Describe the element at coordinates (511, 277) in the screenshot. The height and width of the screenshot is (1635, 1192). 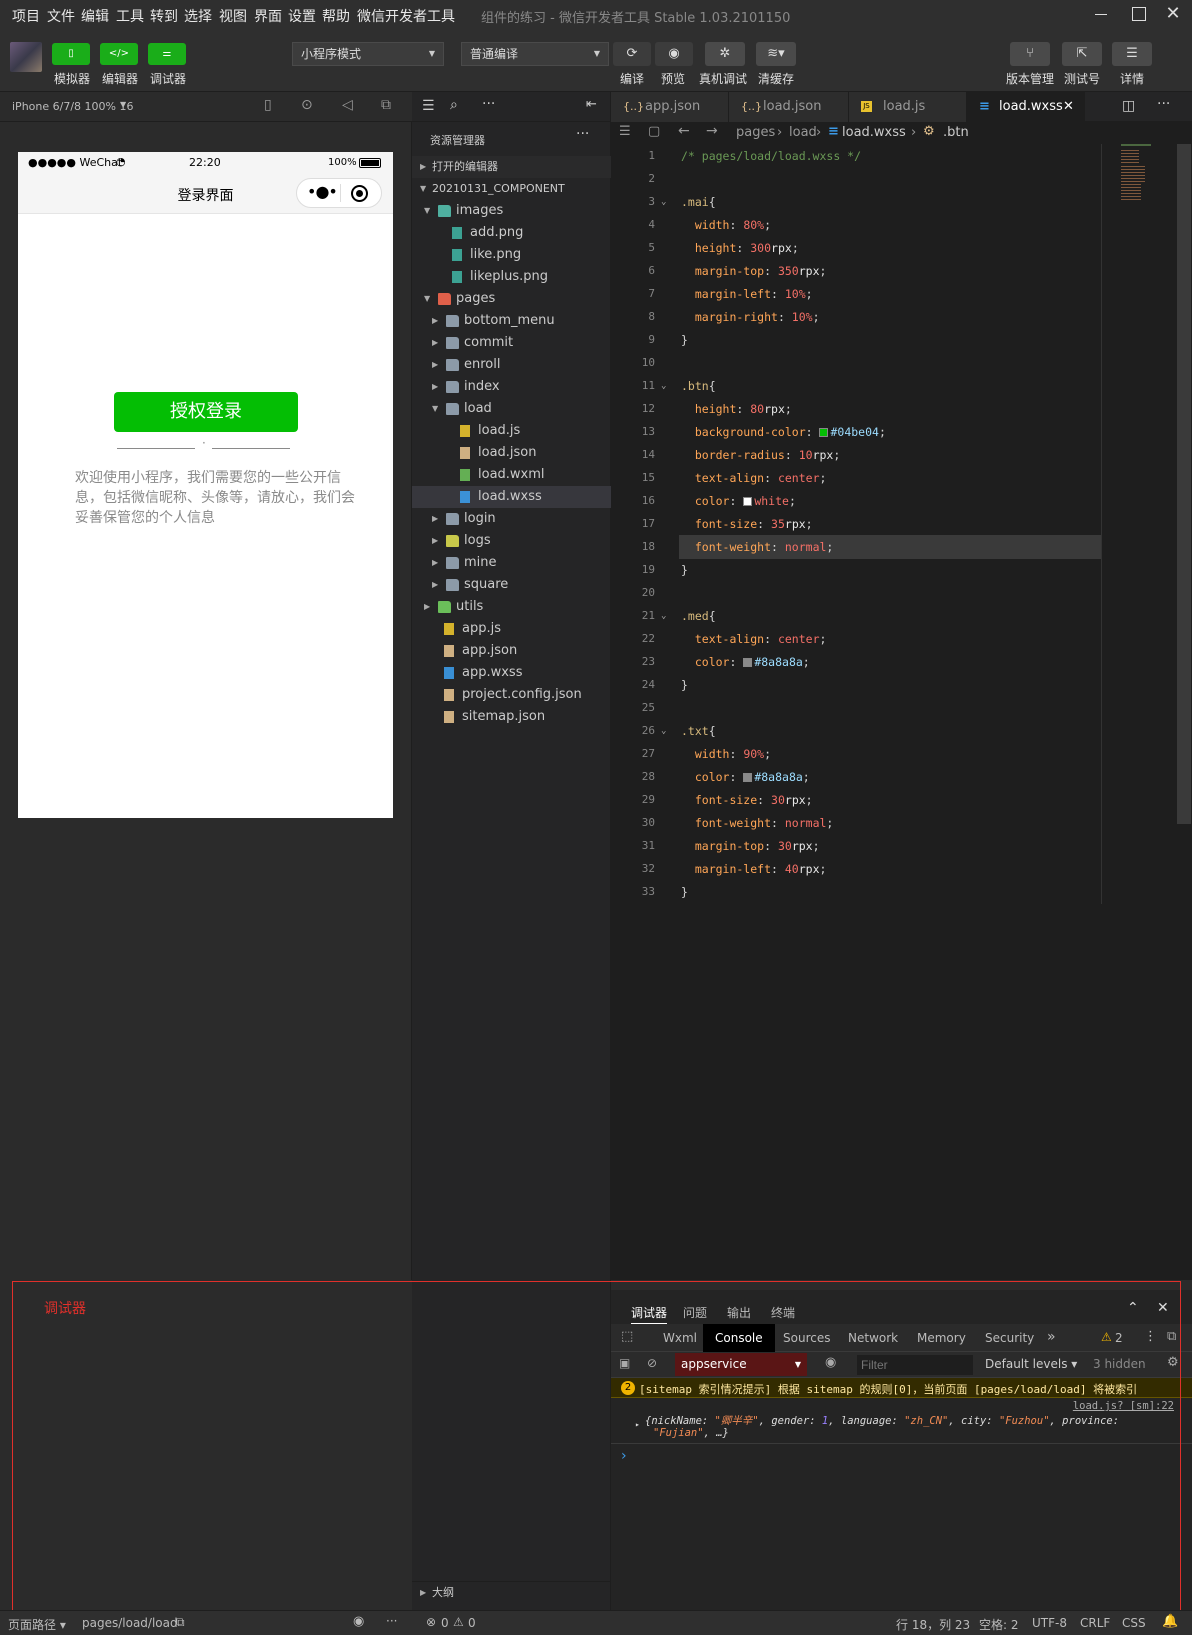
I see `file-item: likeplus.png` at that location.